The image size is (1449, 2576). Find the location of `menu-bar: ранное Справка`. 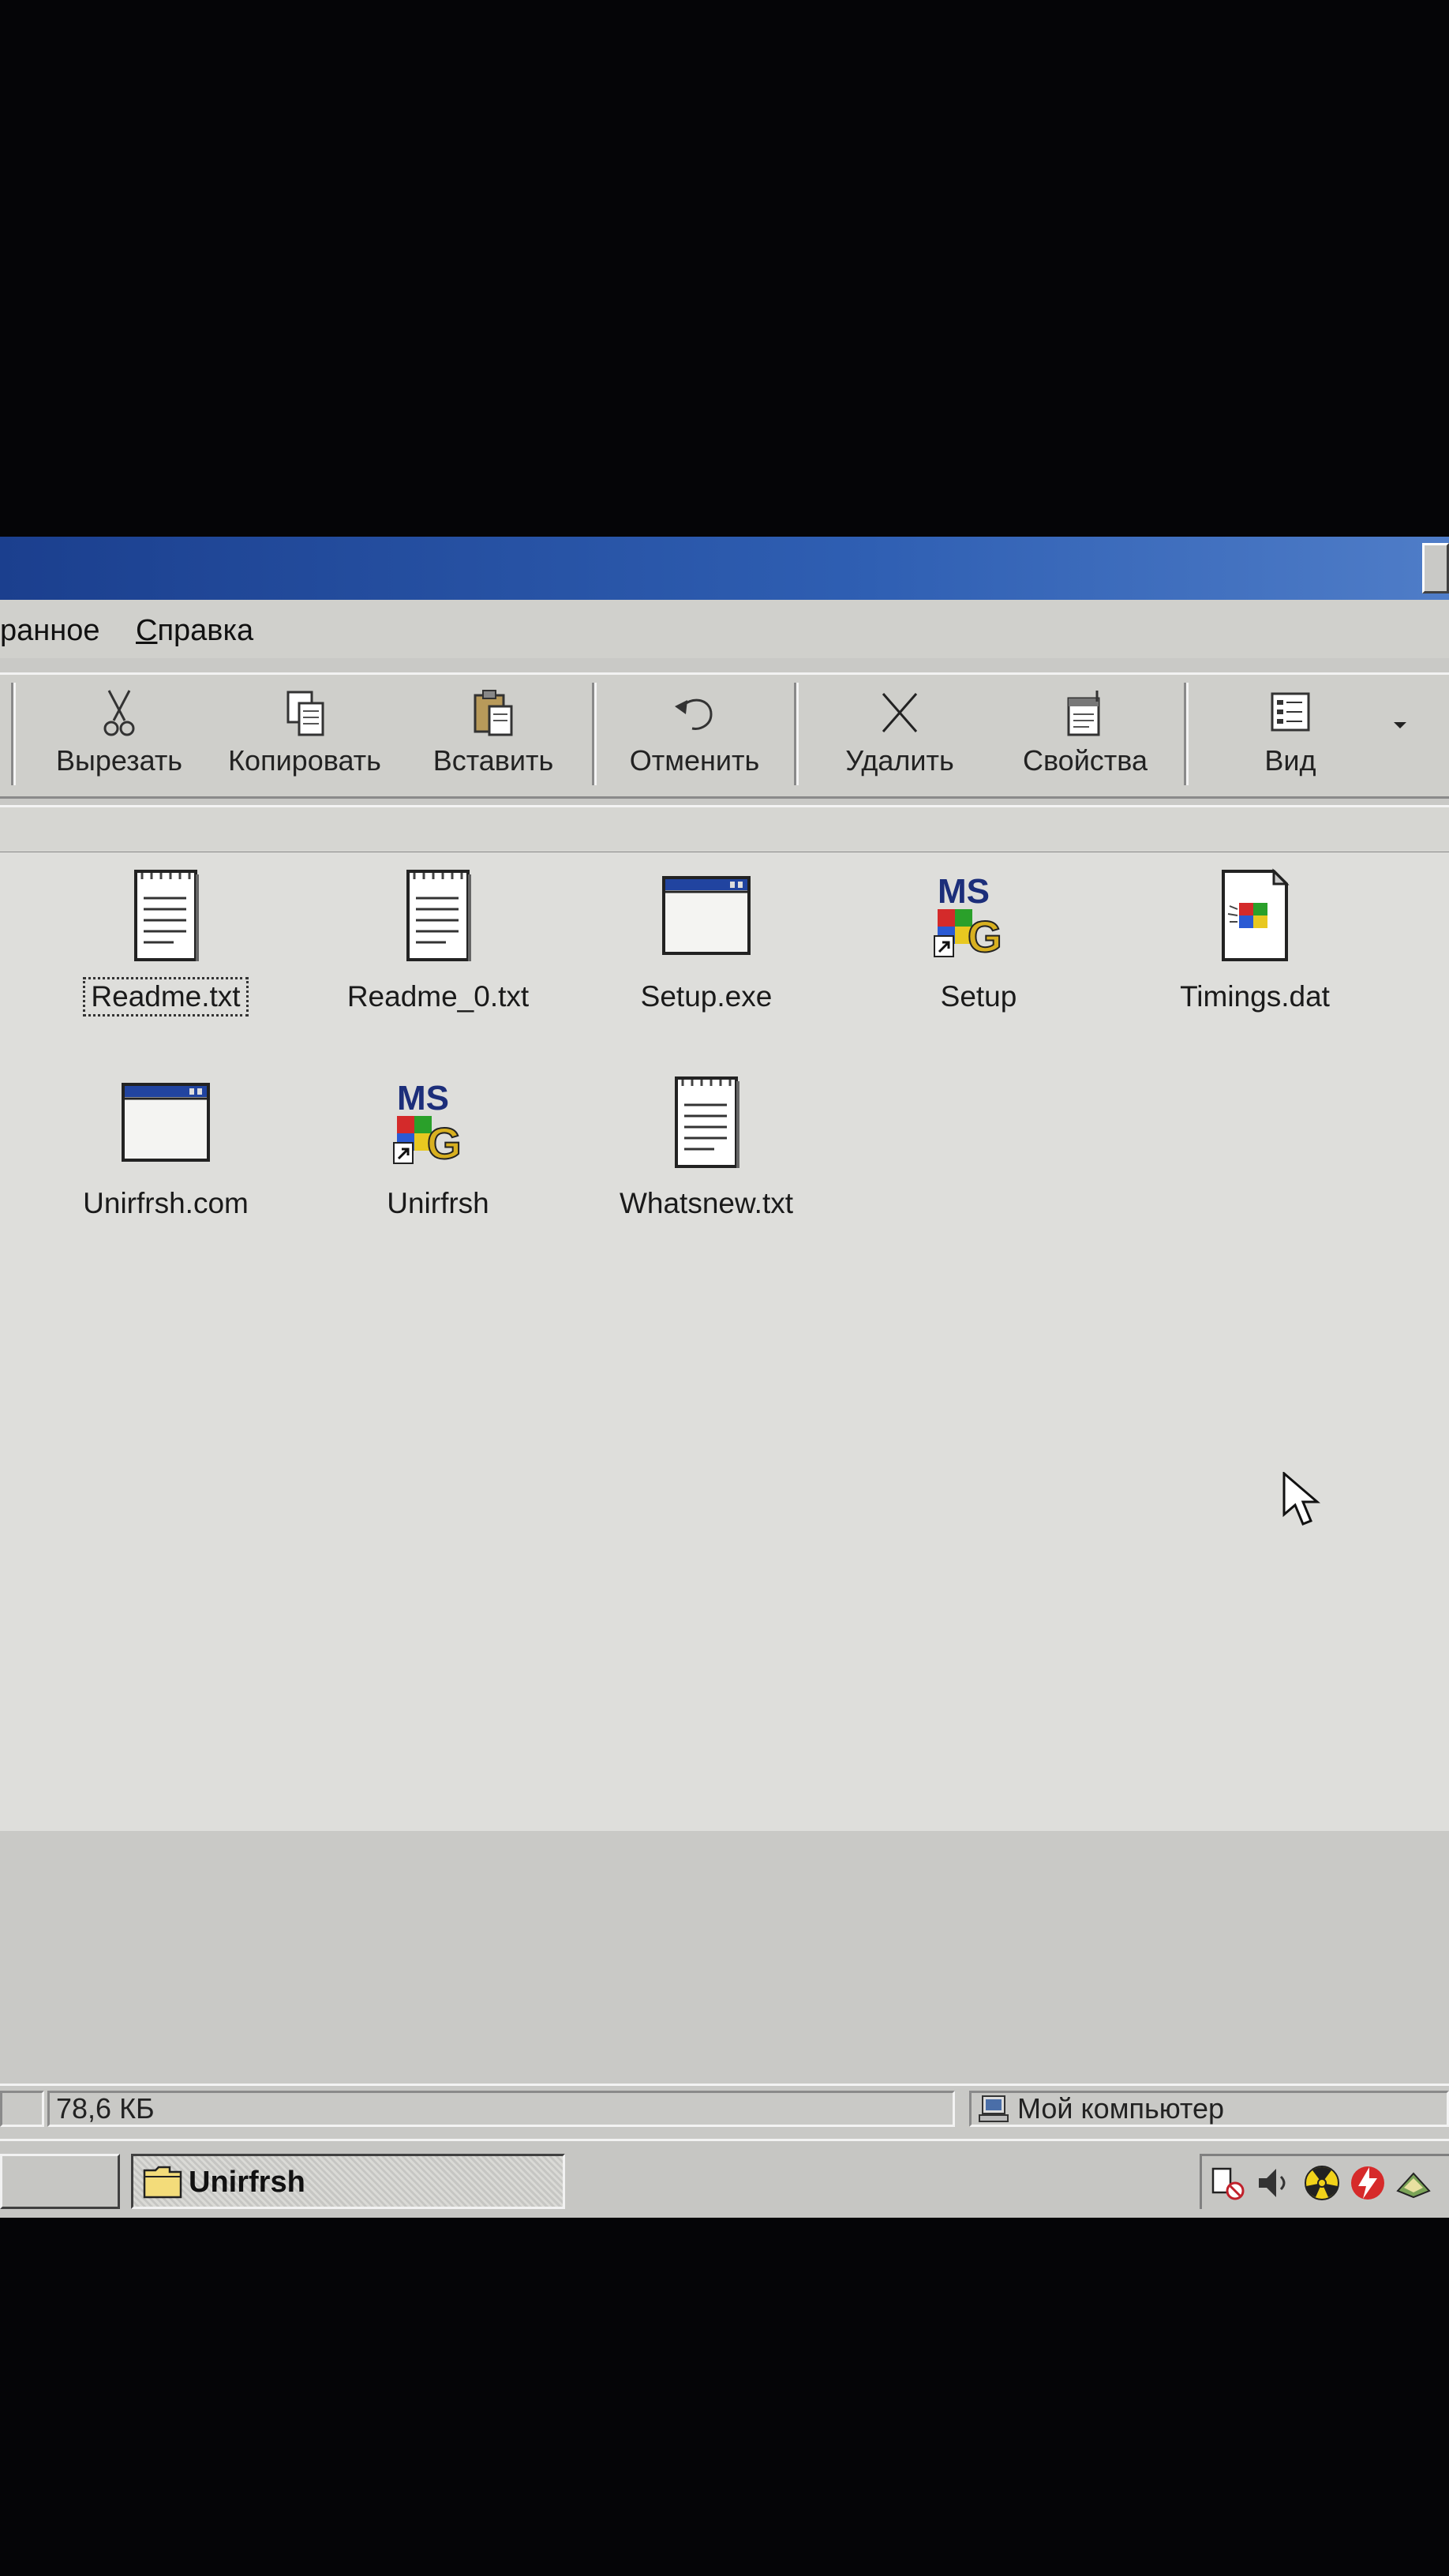

menu-bar: ранное Справка is located at coordinates (724, 629).